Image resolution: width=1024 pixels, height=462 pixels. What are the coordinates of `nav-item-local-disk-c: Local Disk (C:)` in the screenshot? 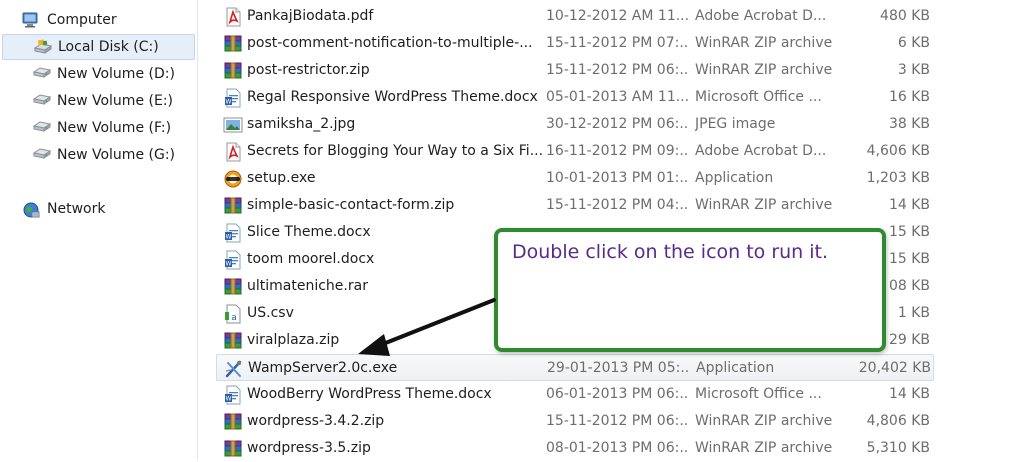 It's located at (98, 47).